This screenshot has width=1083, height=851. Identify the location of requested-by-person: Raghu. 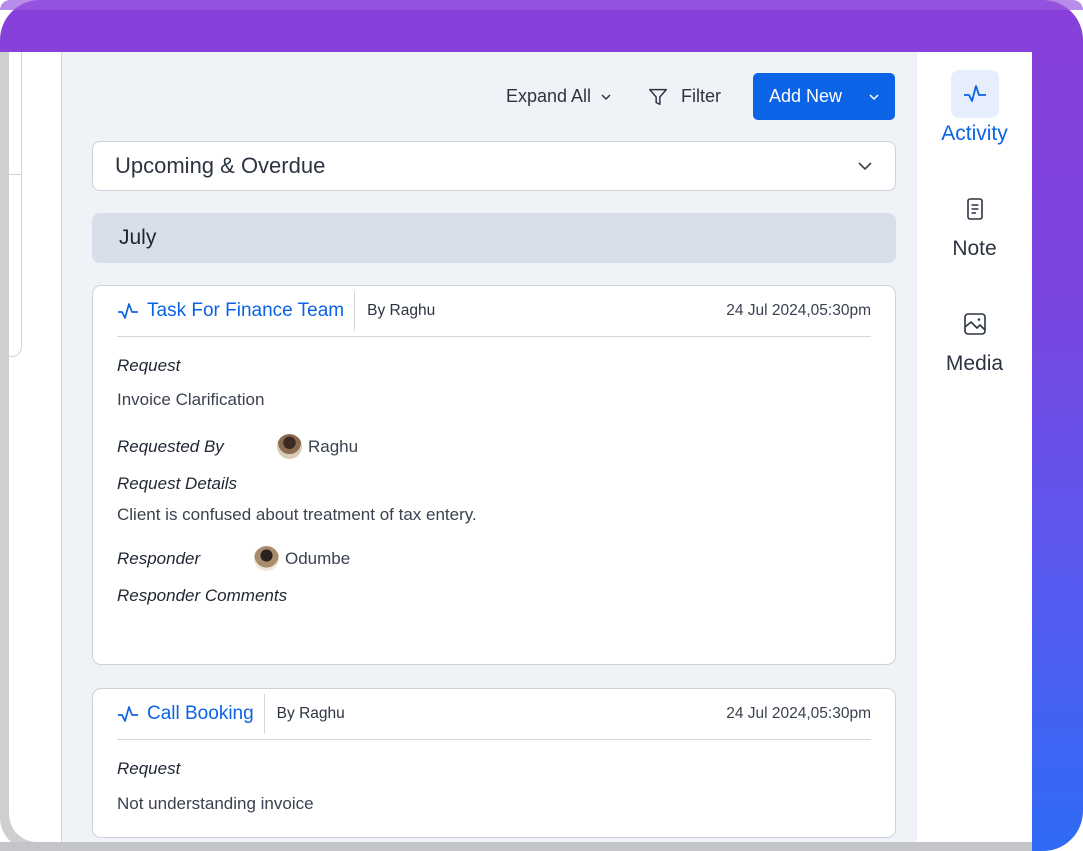
(317, 446).